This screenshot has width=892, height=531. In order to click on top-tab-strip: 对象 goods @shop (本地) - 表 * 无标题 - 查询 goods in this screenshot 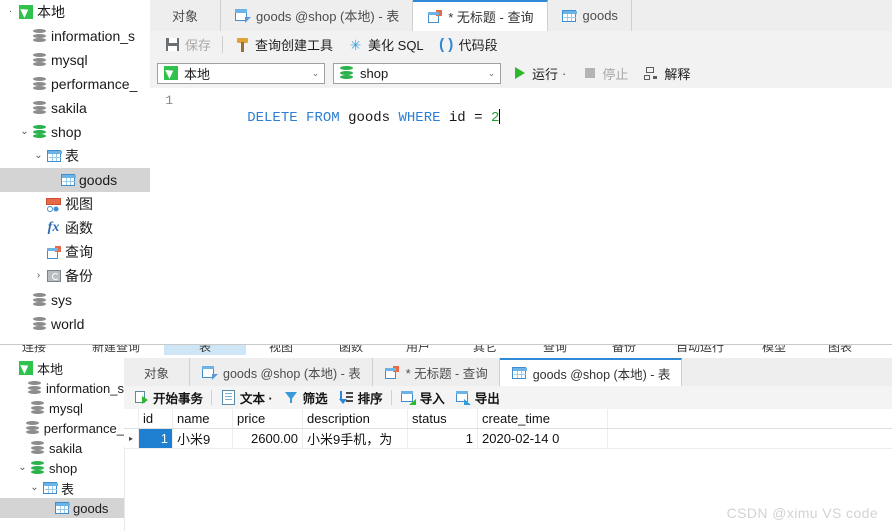, I will do `click(521, 16)`.